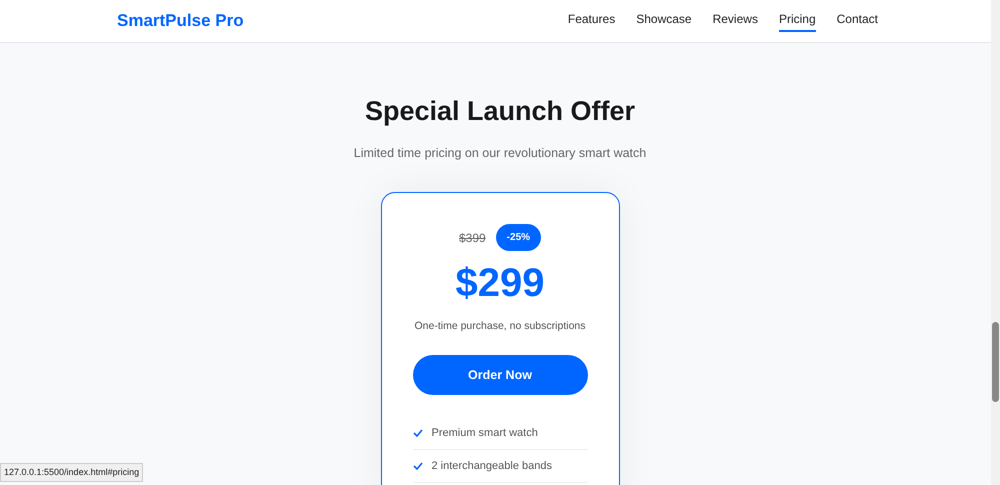  What do you see at coordinates (995, 242) in the screenshot?
I see `scrollbar` at bounding box center [995, 242].